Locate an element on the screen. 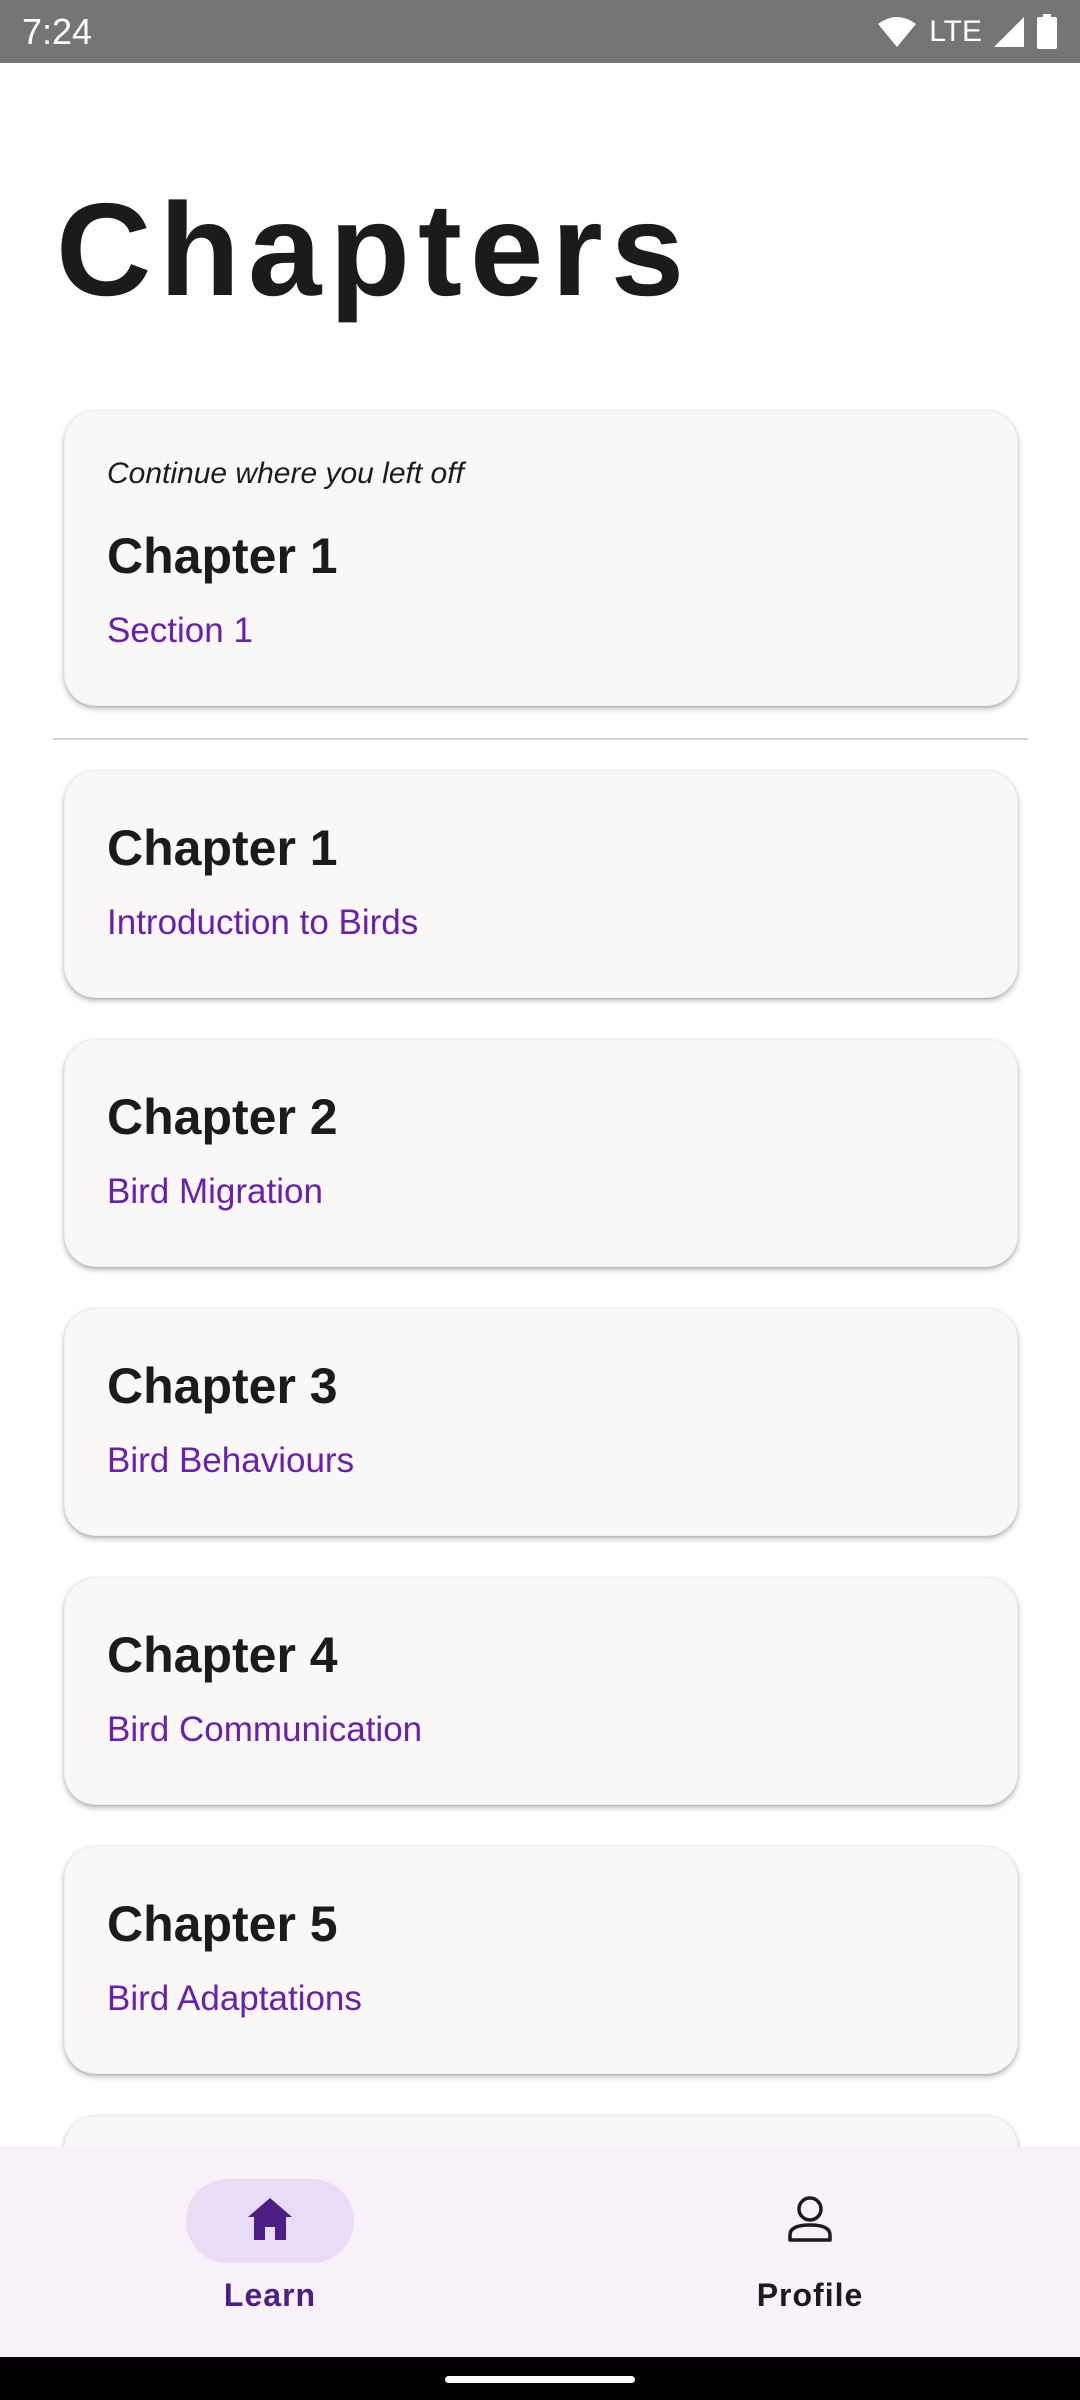 The height and width of the screenshot is (2400, 1080). nav-item-learn: Learn is located at coordinates (270, 2252).